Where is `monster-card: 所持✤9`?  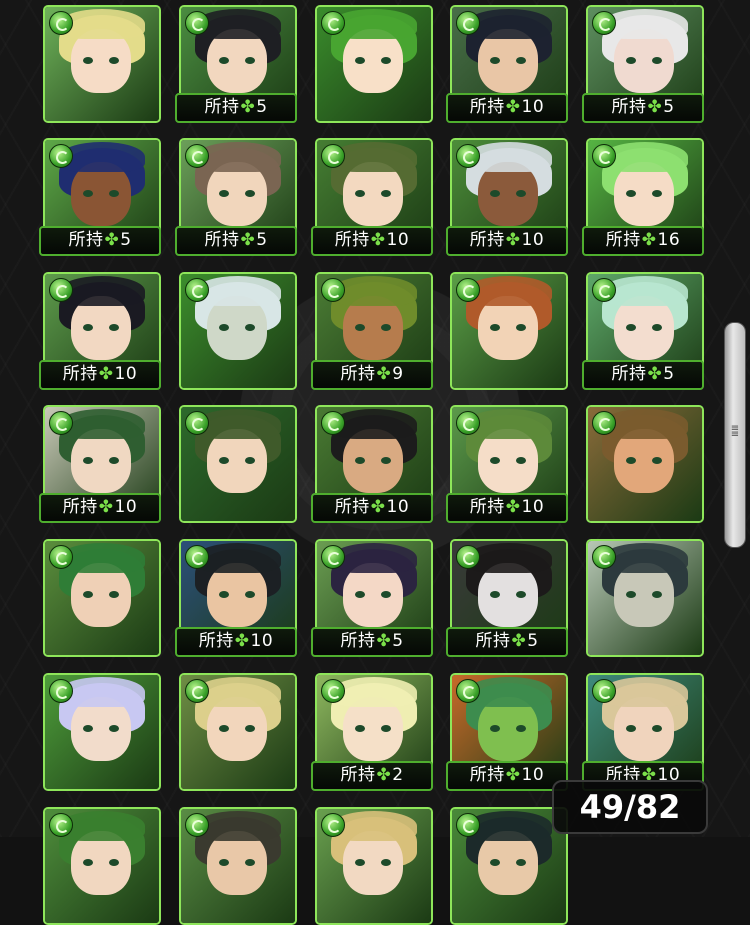
monster-card: 所持✤9 is located at coordinates (372, 331).